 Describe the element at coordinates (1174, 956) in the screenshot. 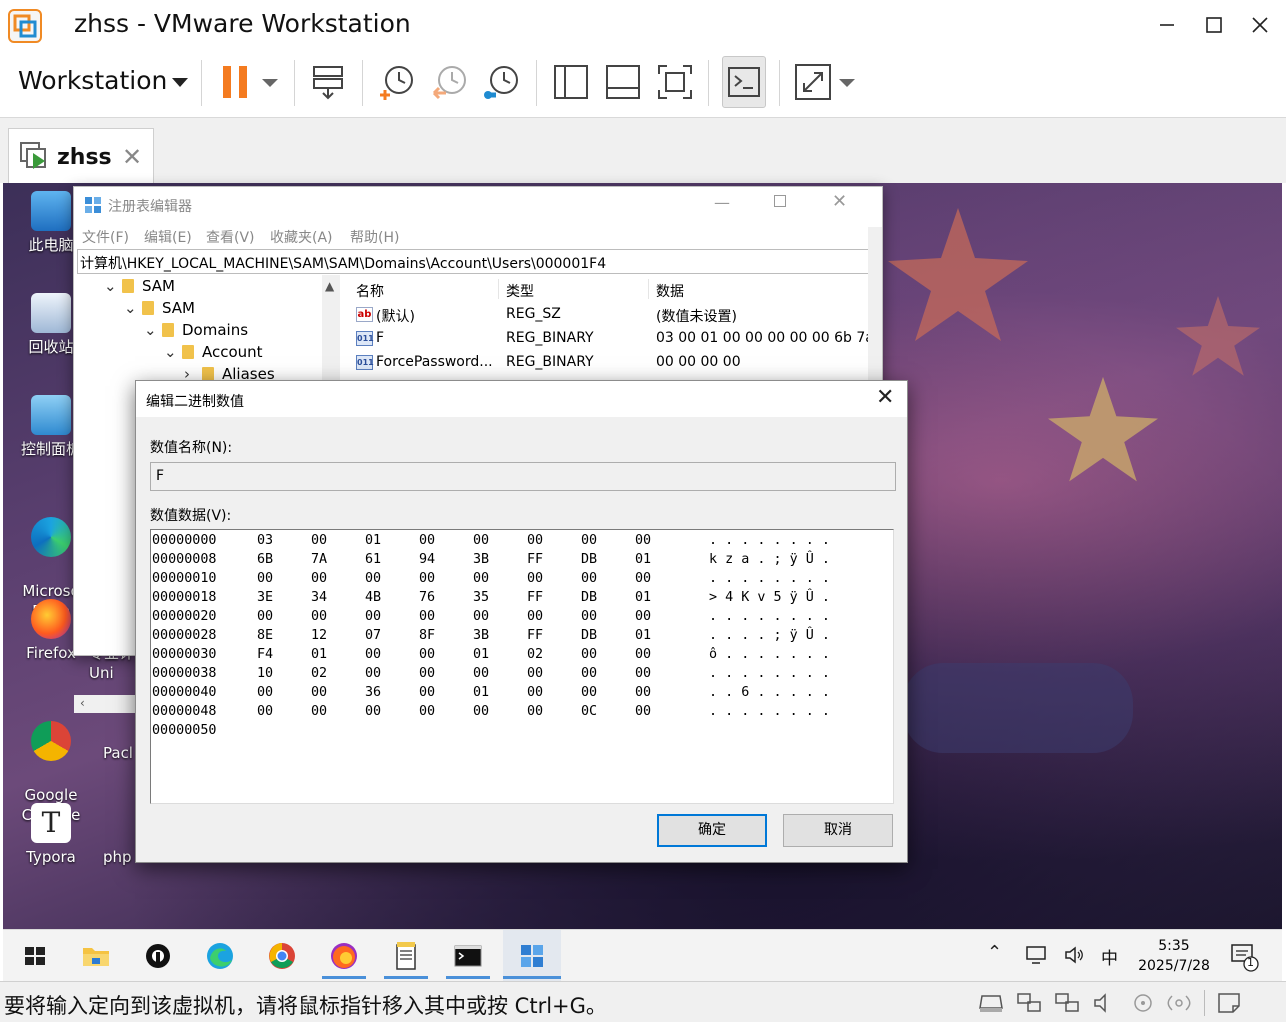

I see `clock: 5:35 2025/7/28` at that location.